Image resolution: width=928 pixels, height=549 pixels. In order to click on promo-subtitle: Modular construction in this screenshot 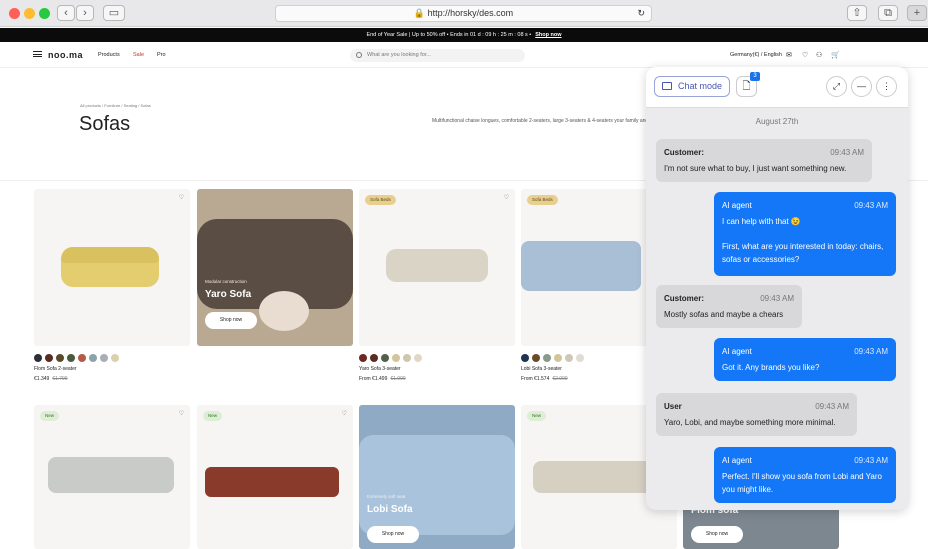, I will do `click(226, 281)`.